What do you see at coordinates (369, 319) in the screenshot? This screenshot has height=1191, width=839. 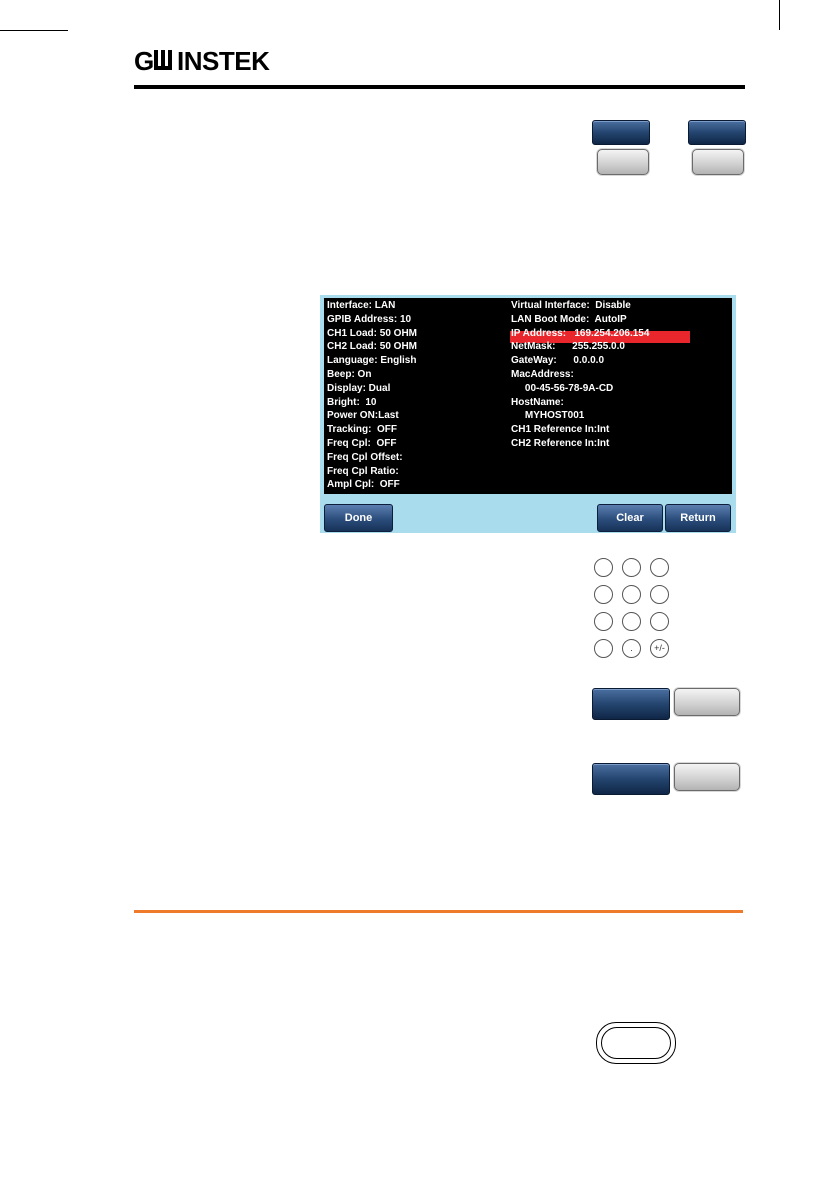 I see `screen-line: GPIB Address: 10` at bounding box center [369, 319].